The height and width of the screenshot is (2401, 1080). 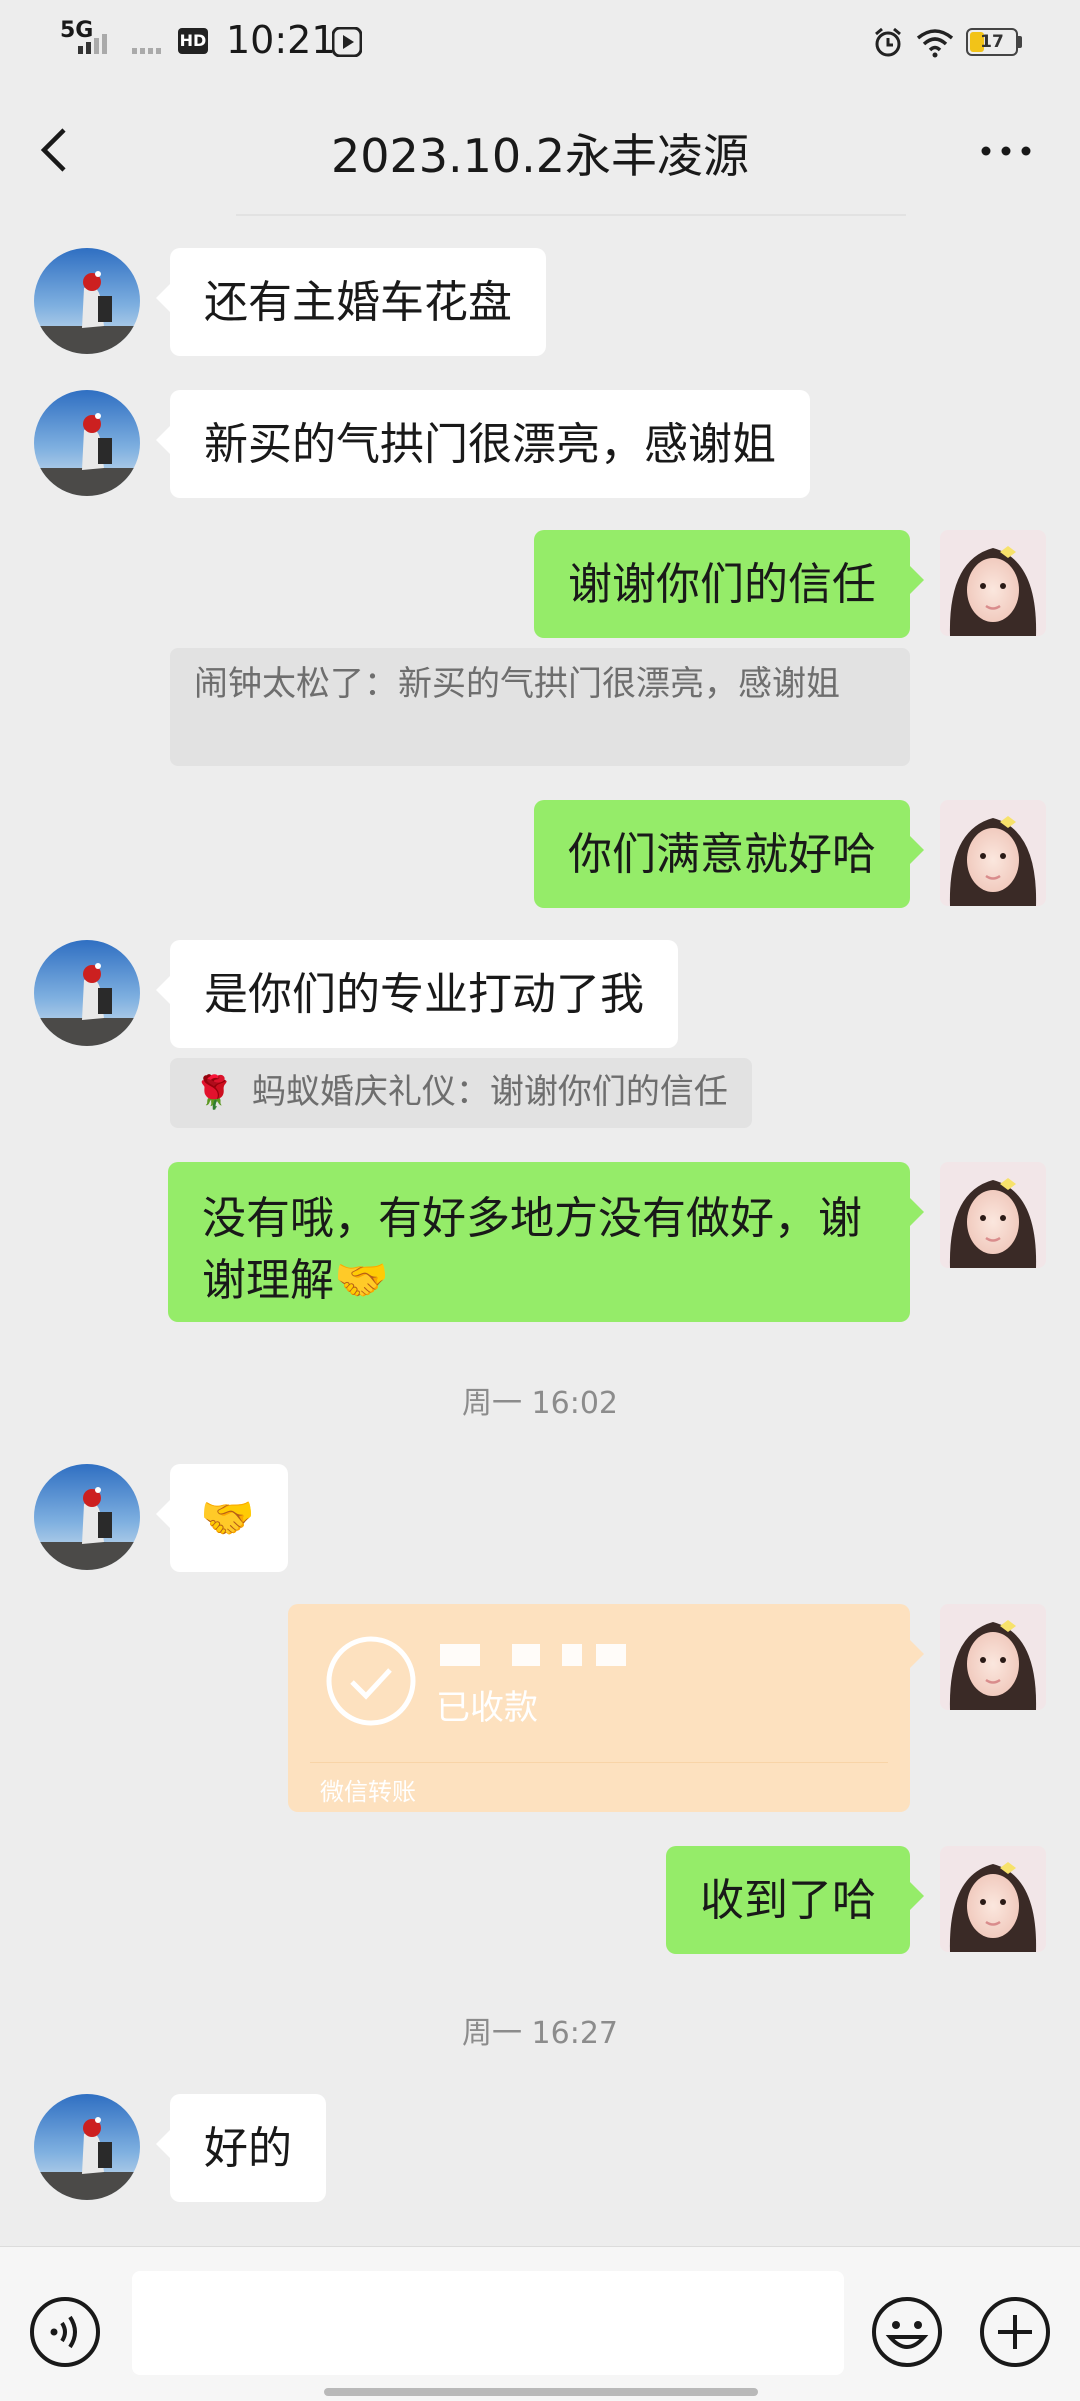 I want to click on message-bubble-incoming: 新买的气拱门很漂亮，感谢姐, so click(x=483, y=444).